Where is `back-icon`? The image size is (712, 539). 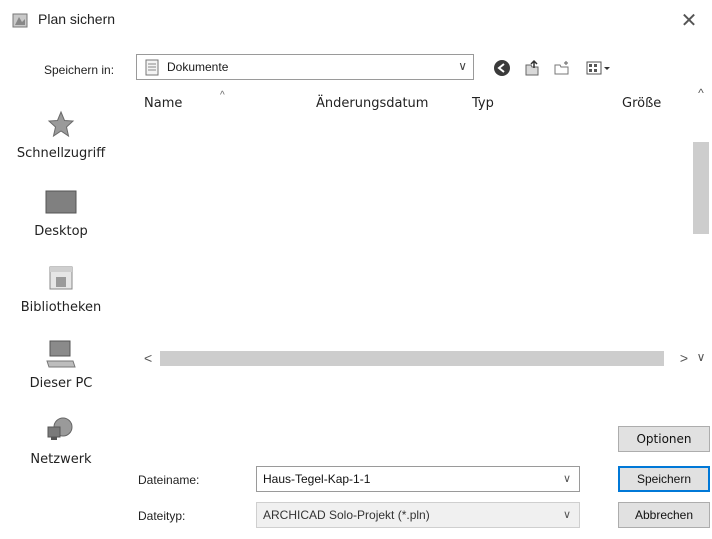 back-icon is located at coordinates (502, 68).